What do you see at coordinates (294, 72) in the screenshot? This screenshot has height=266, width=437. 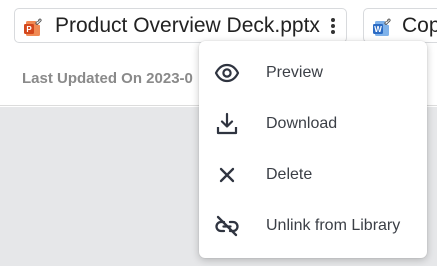 I see `menu-item-label: Preview` at bounding box center [294, 72].